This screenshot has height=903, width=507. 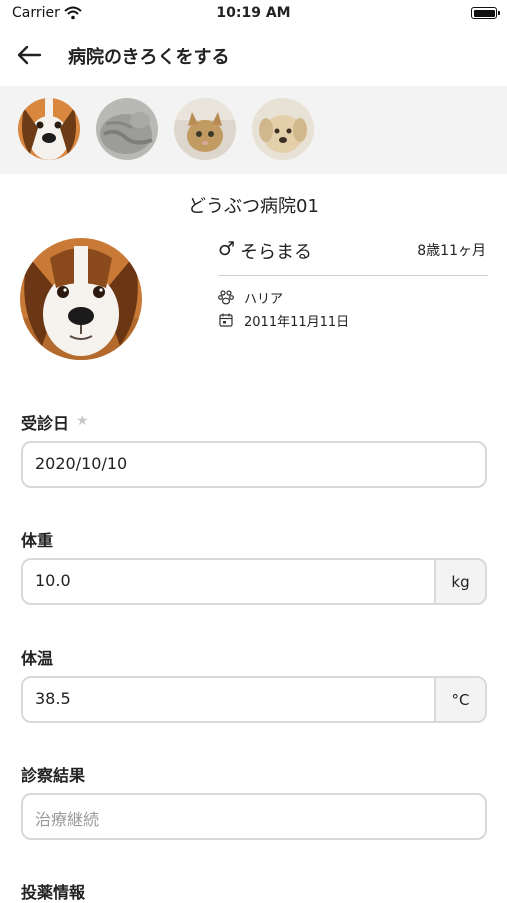 I want to click on calendar-icon, so click(x=226, y=322).